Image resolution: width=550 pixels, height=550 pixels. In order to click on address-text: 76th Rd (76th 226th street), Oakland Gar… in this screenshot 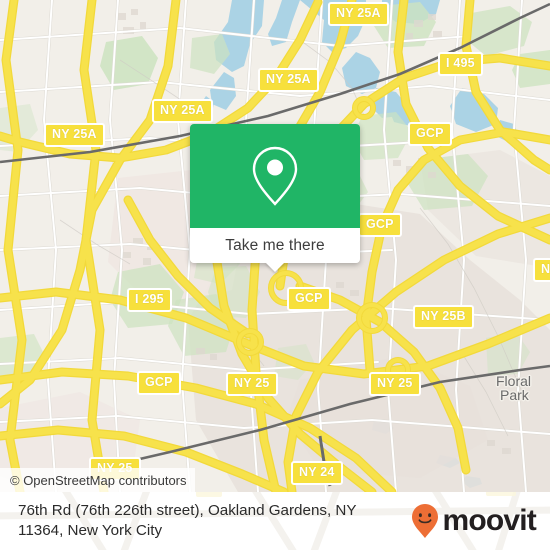, I will do `click(214, 521)`.